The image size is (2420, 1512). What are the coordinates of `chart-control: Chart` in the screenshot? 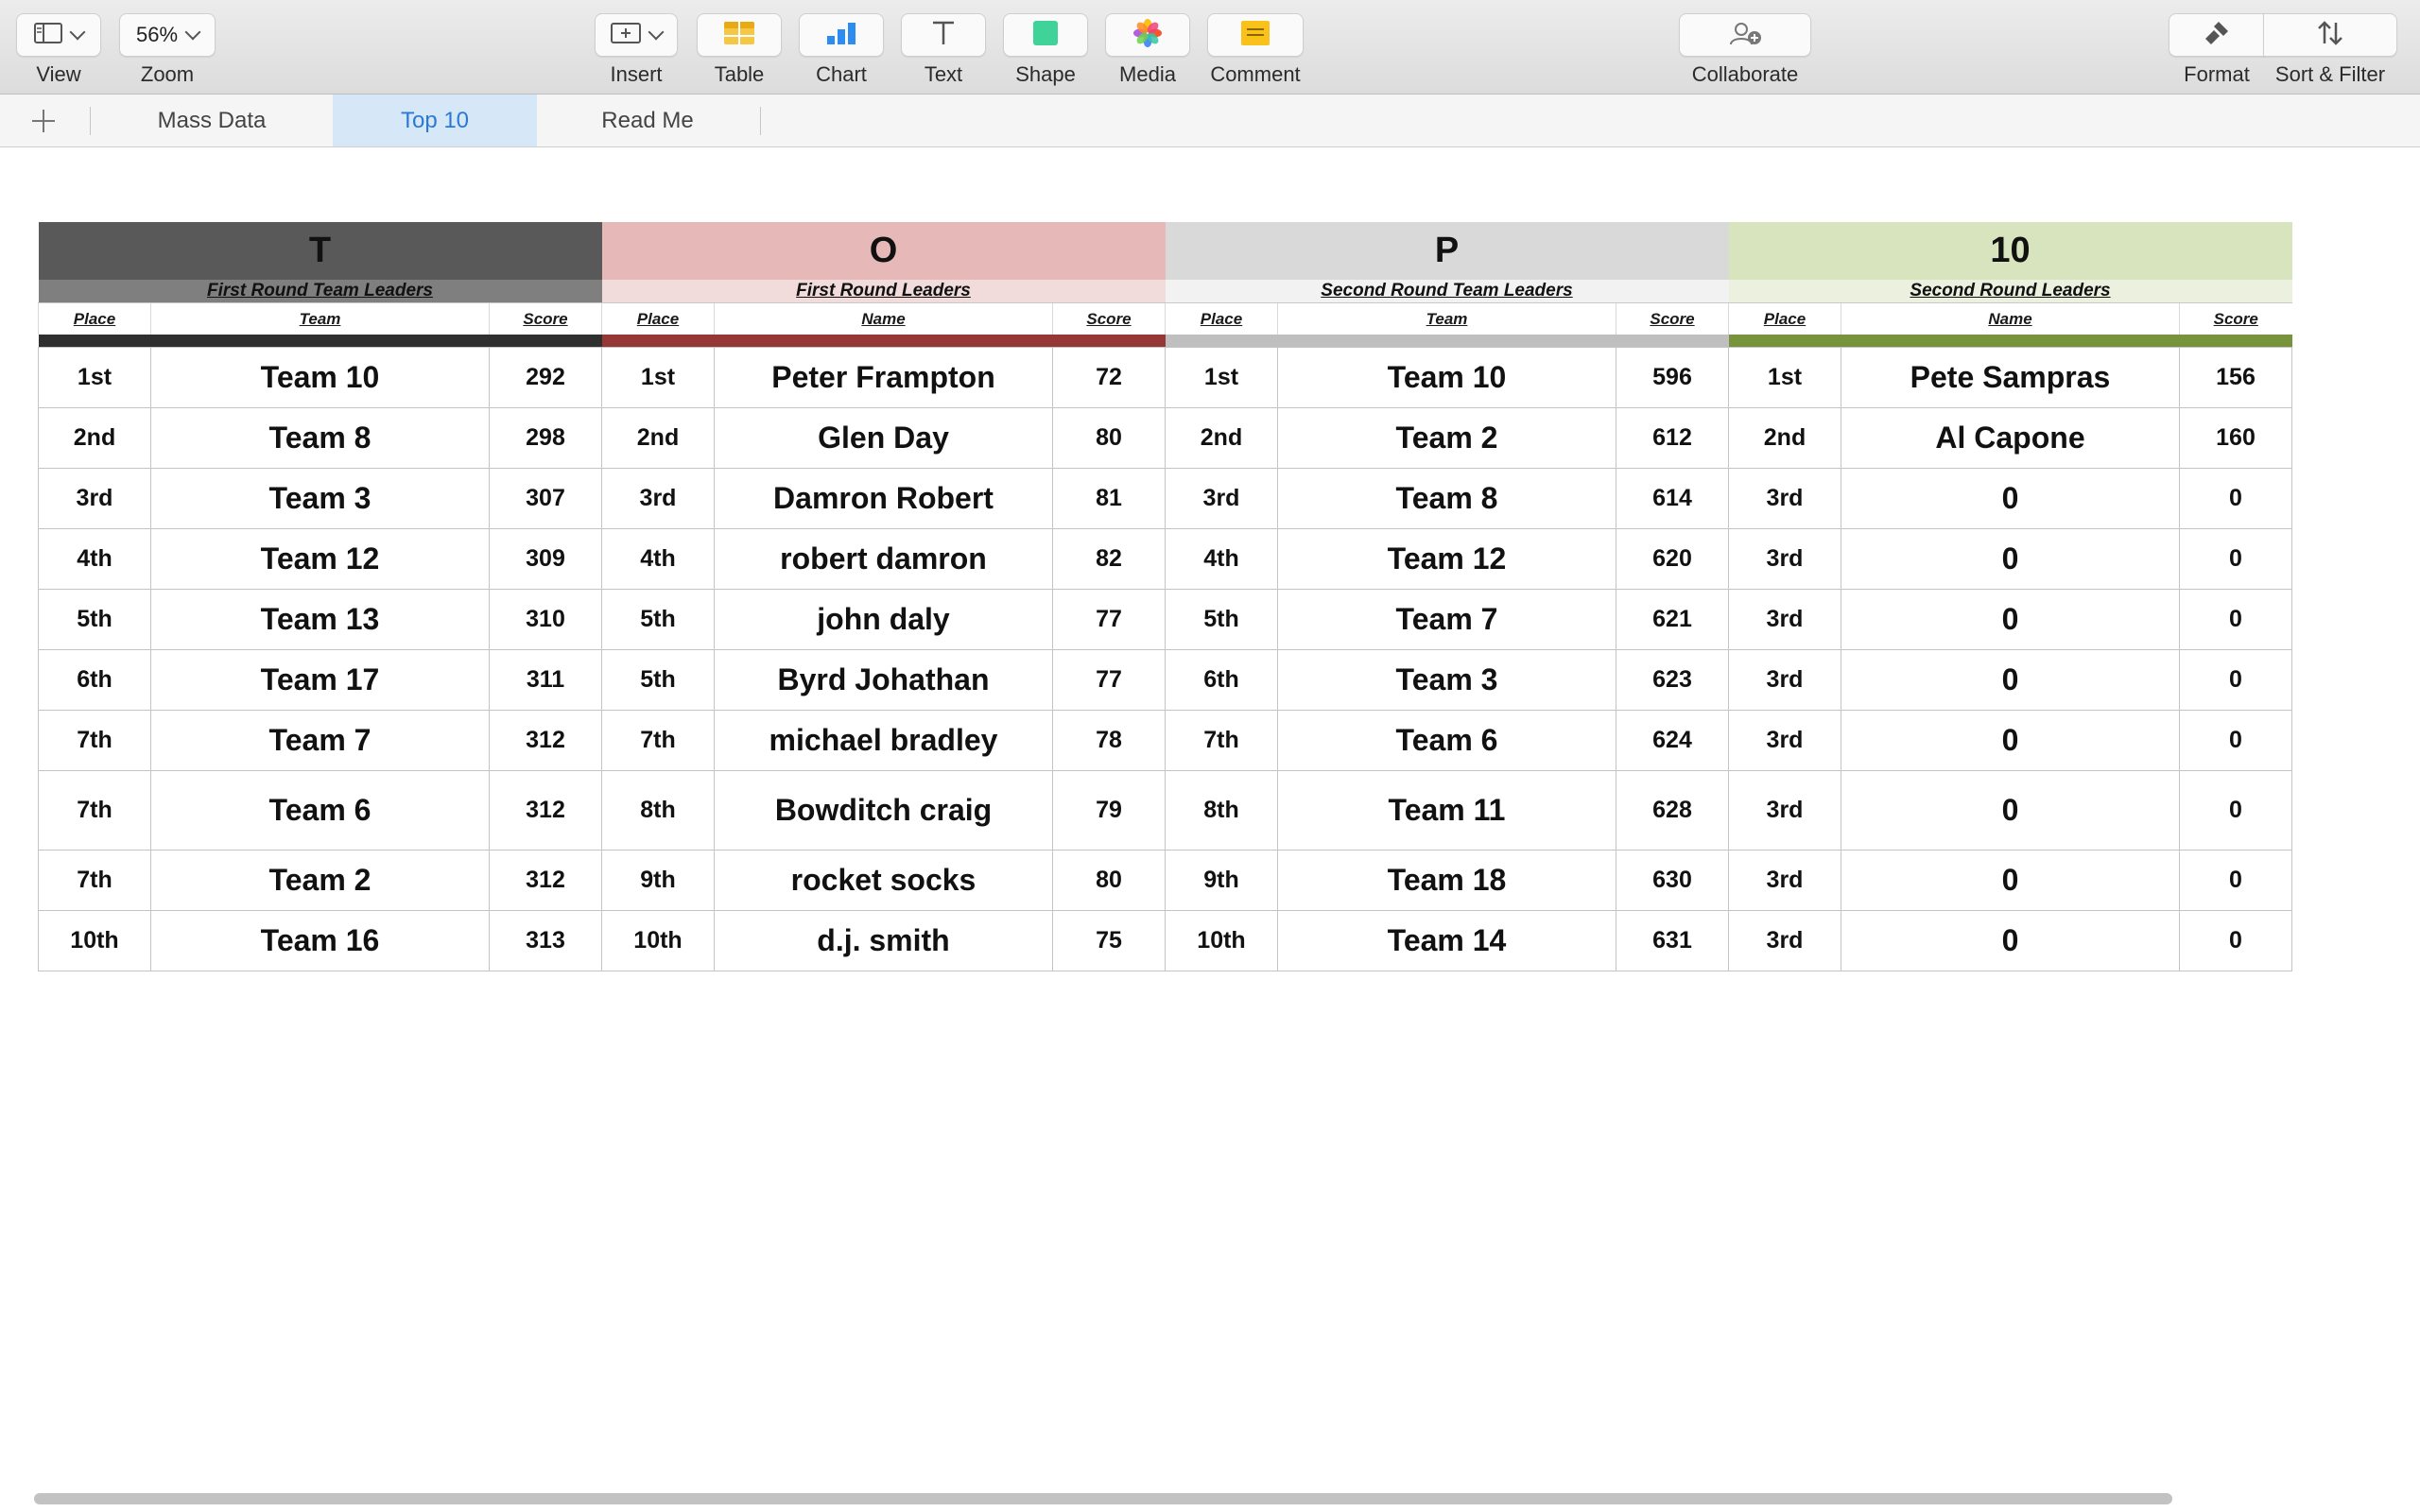 It's located at (842, 50).